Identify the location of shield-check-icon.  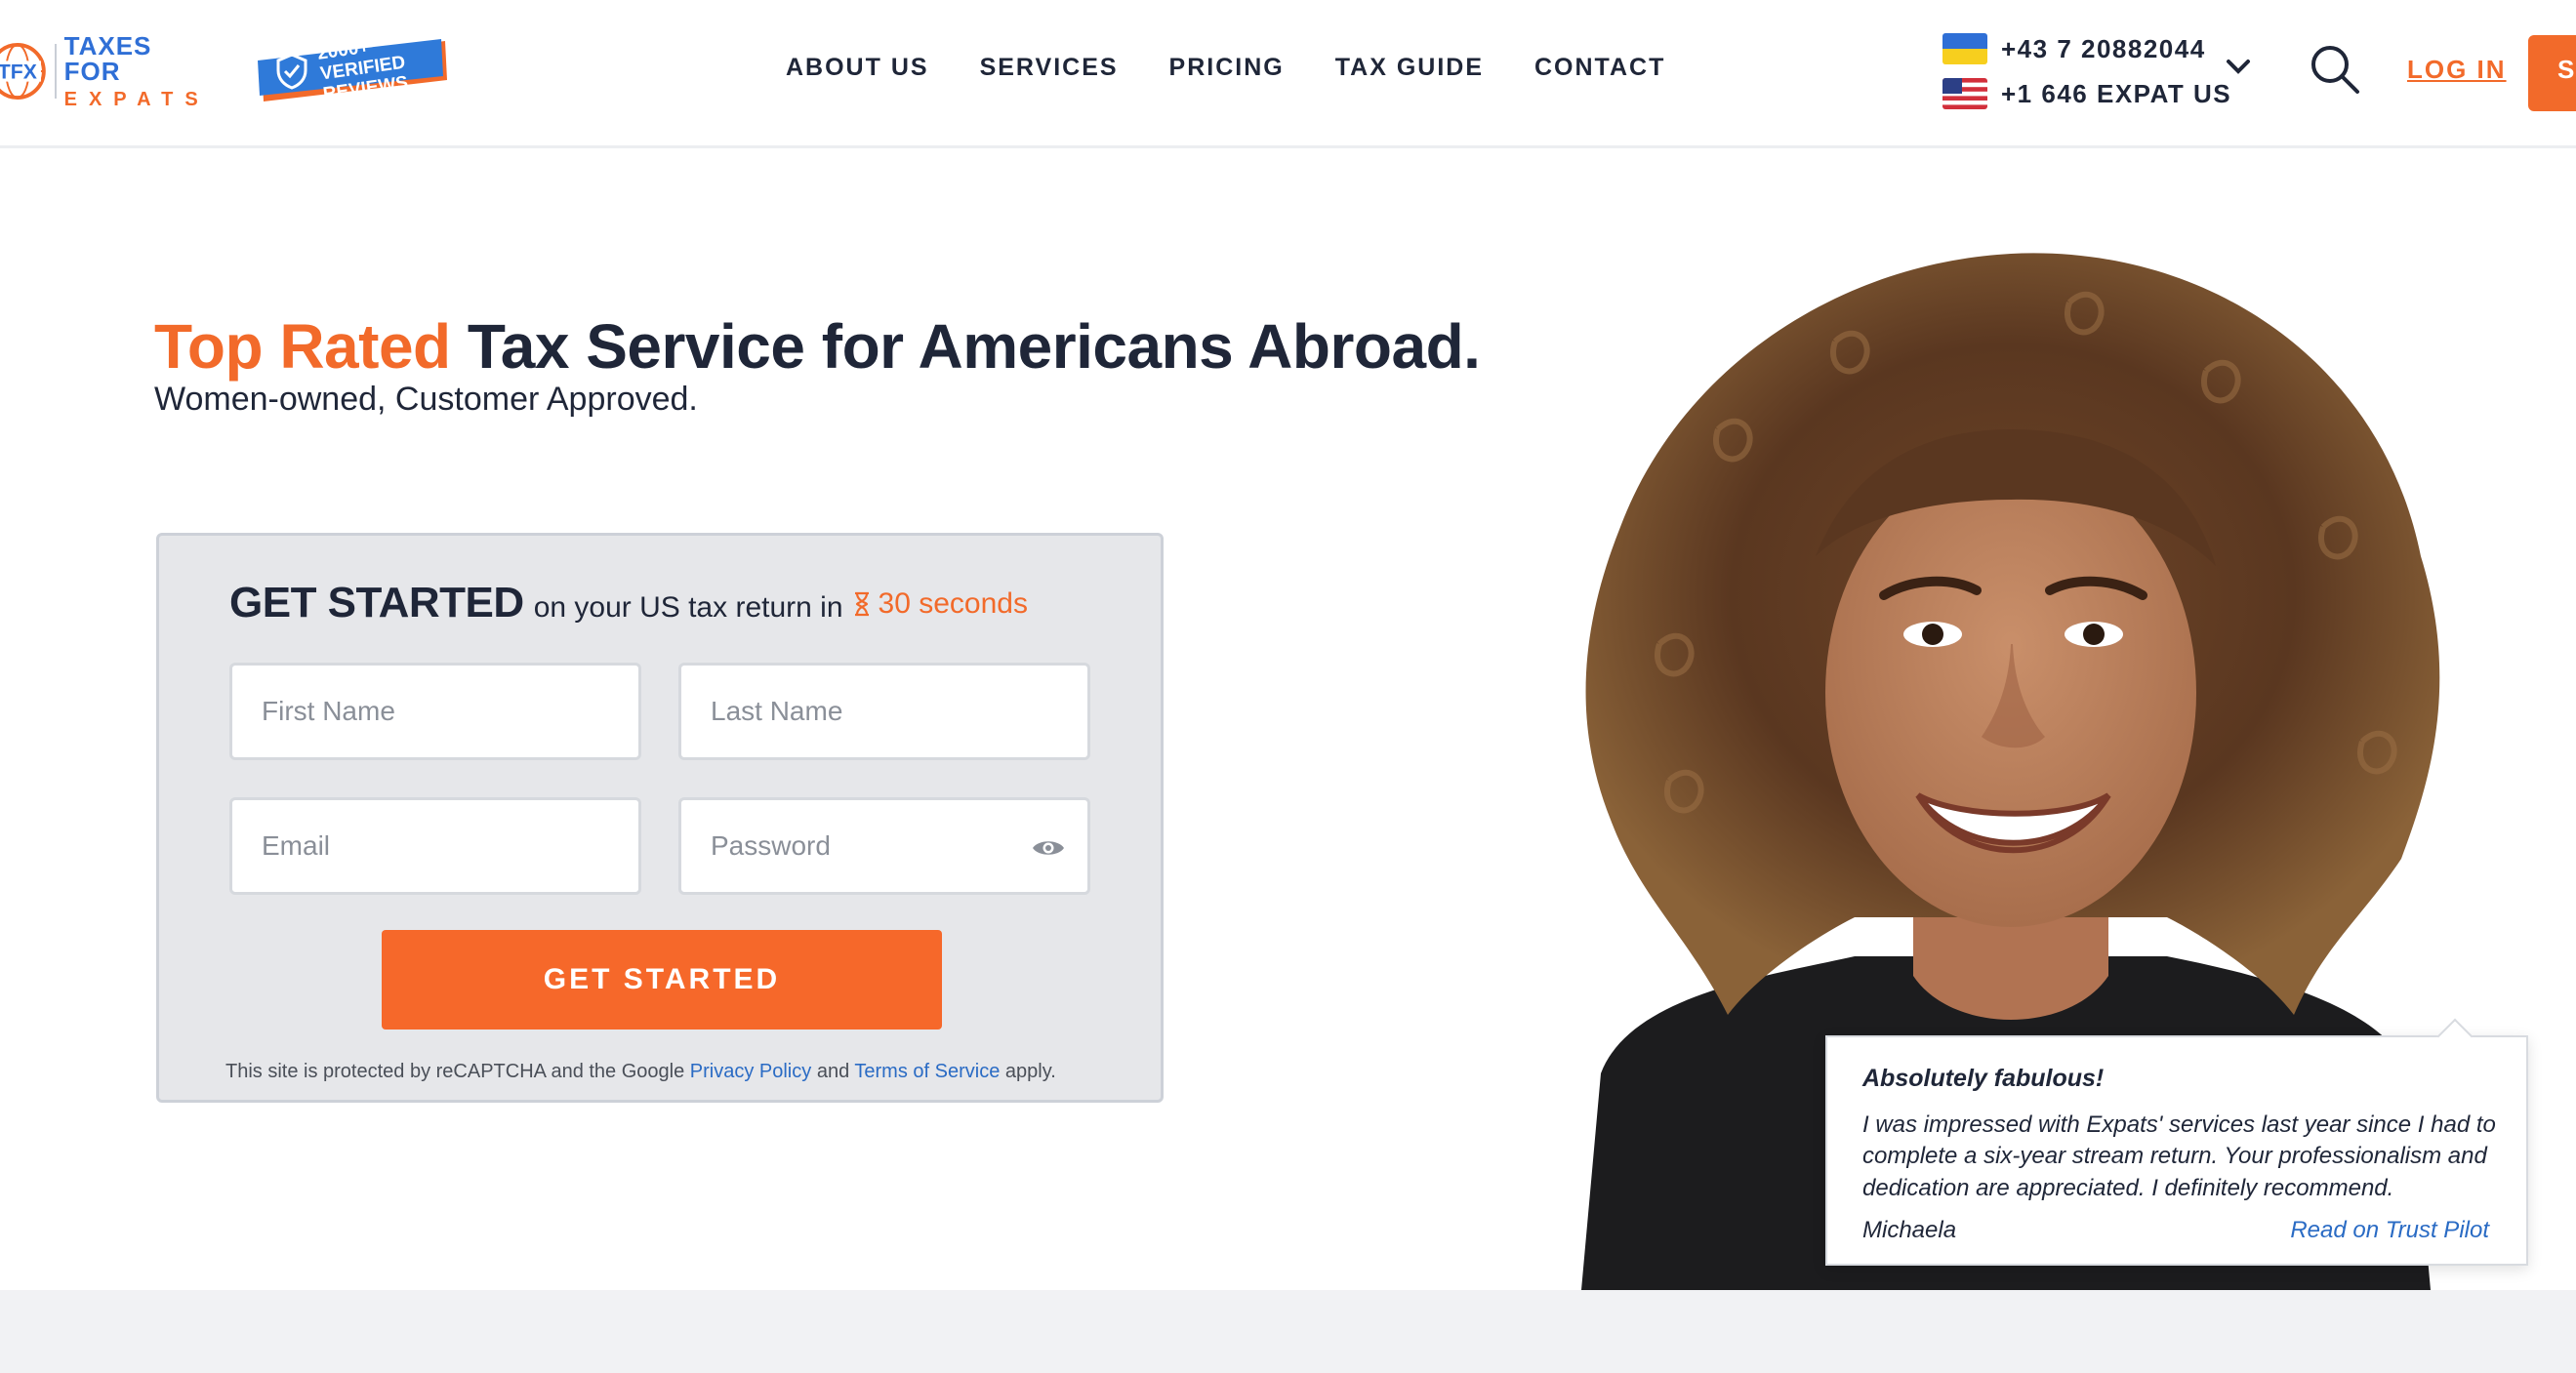
(291, 72).